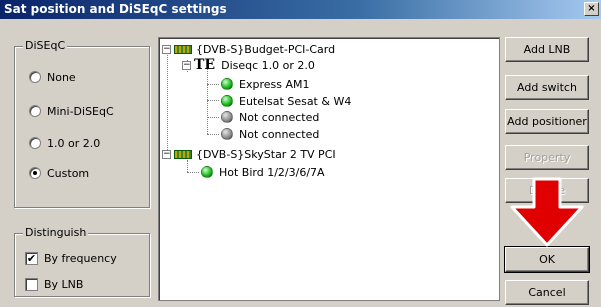  I want to click on radio-diseqc-1-2: 1.0 or 2.0, so click(64, 143).